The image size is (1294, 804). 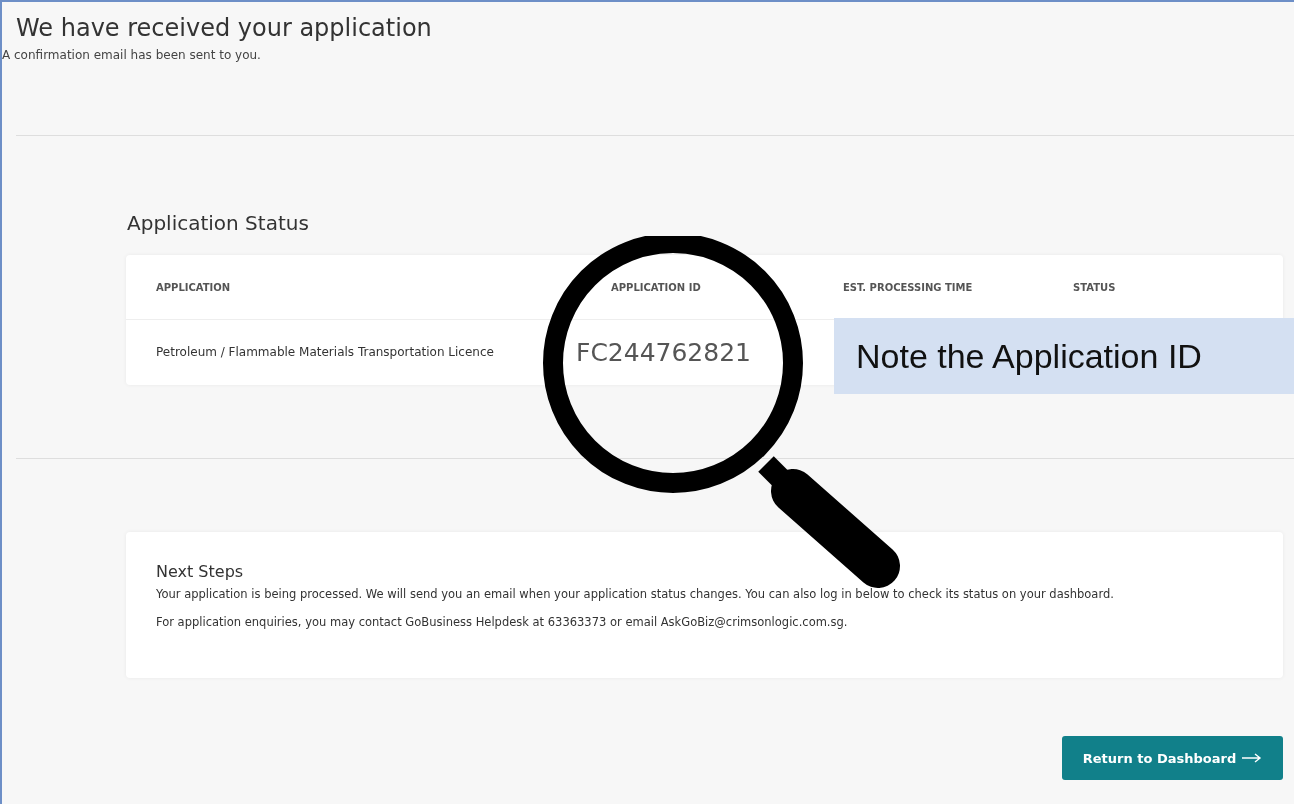 What do you see at coordinates (1095, 287) in the screenshot?
I see `column-header: STATUS` at bounding box center [1095, 287].